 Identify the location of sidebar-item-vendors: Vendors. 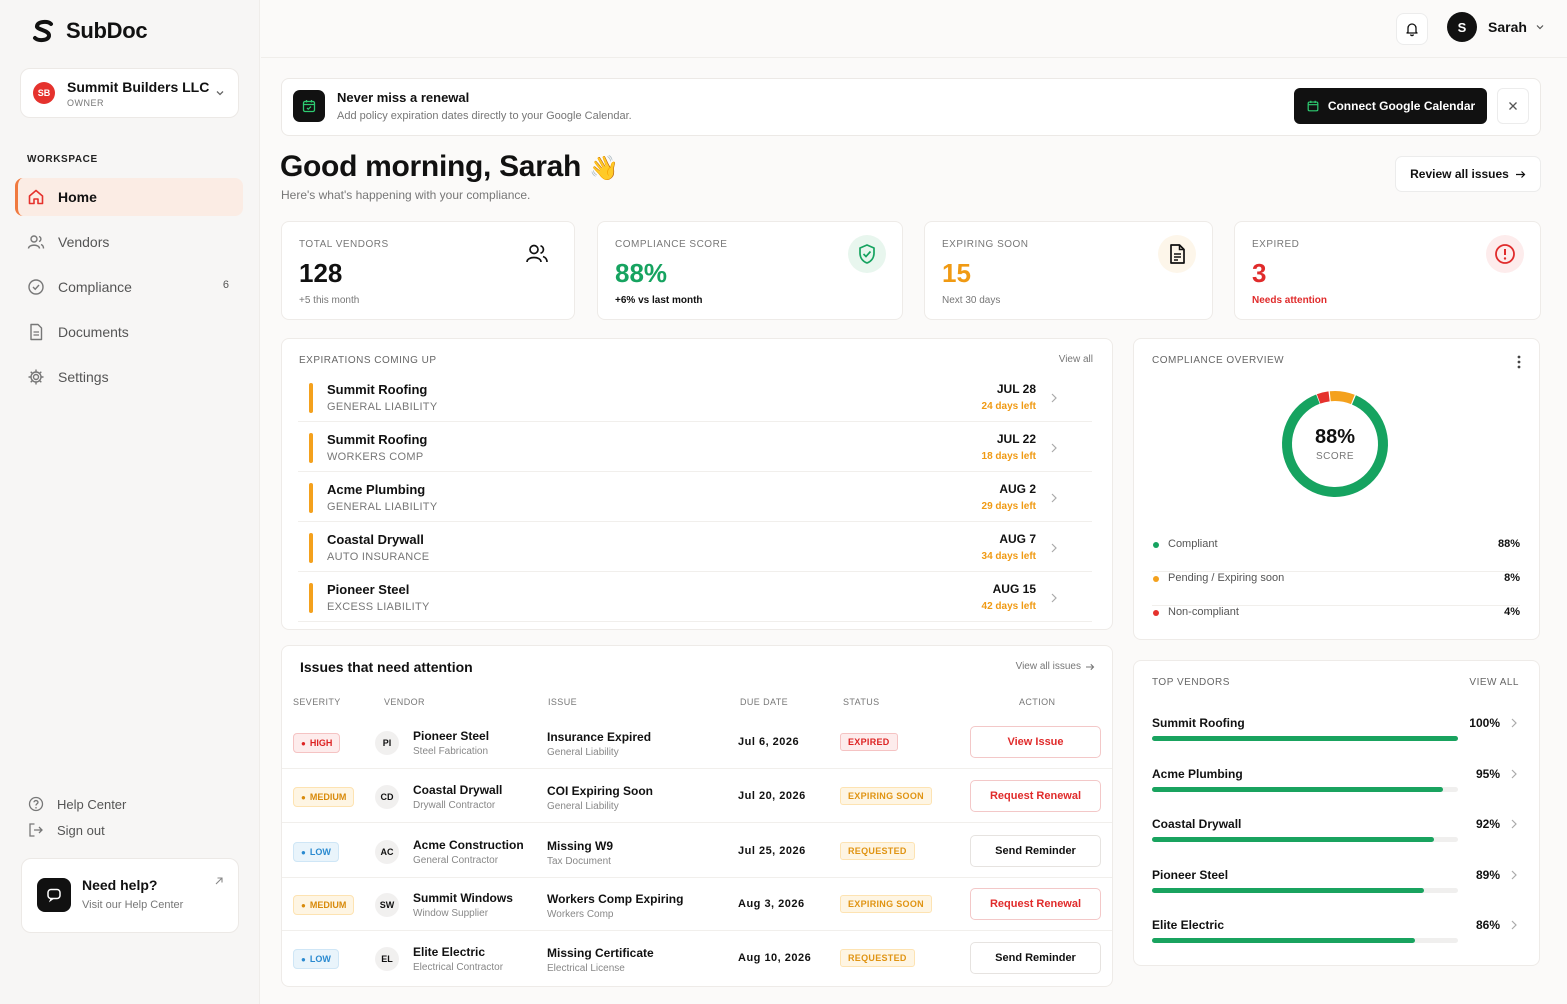
(129, 242).